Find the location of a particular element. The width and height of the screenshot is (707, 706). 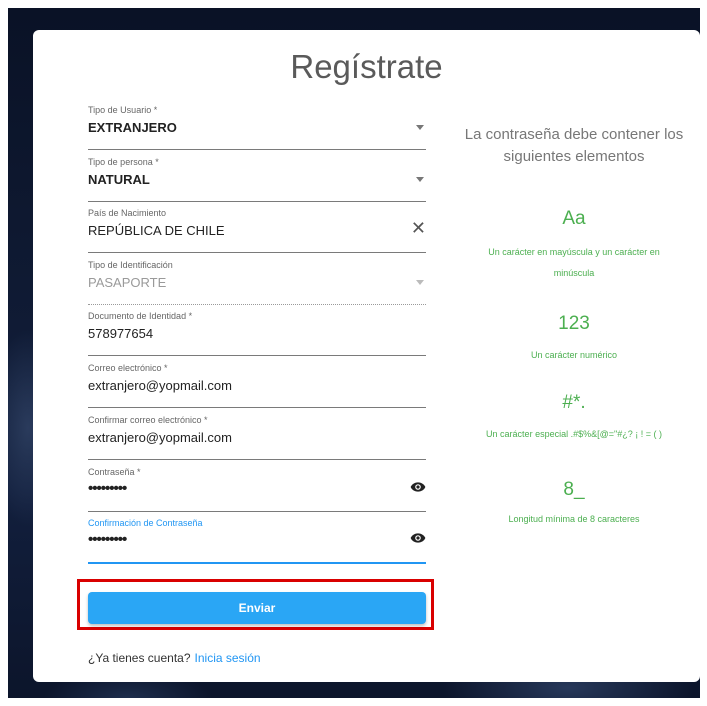

password-label: Contraseña * is located at coordinates (114, 472).